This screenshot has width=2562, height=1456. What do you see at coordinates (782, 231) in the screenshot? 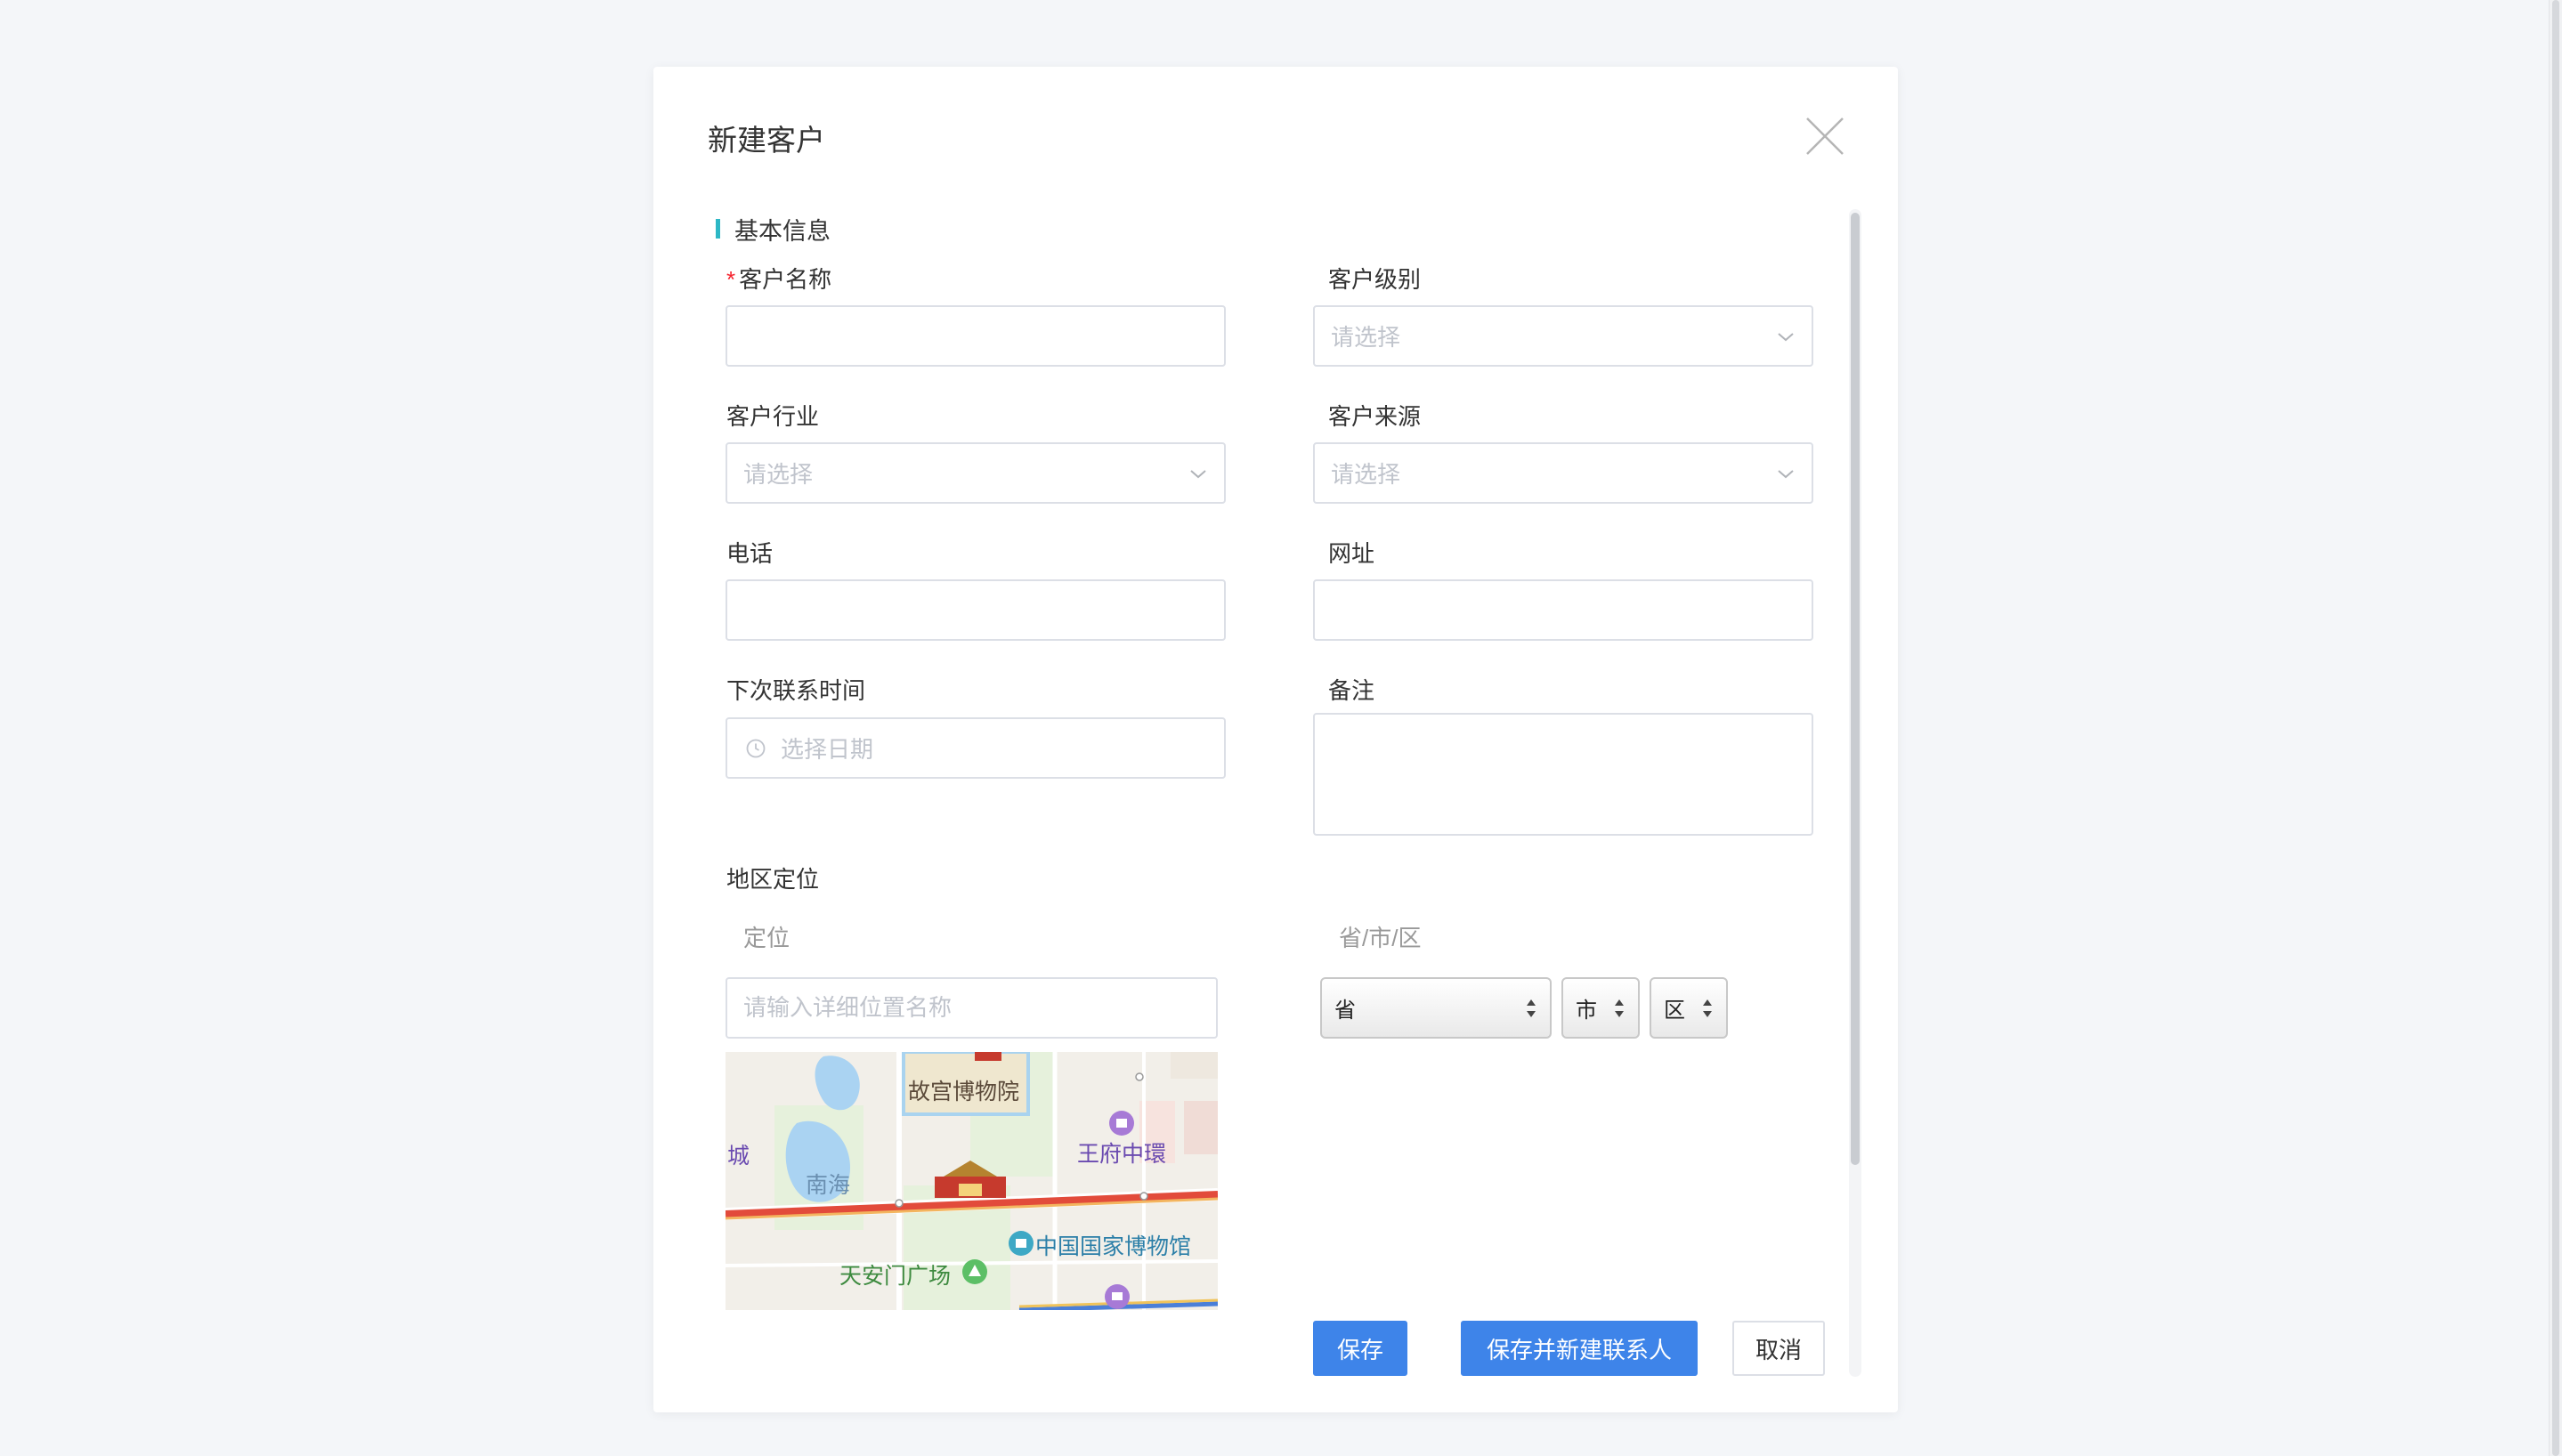
I see `section-title-text: 基本信息` at bounding box center [782, 231].